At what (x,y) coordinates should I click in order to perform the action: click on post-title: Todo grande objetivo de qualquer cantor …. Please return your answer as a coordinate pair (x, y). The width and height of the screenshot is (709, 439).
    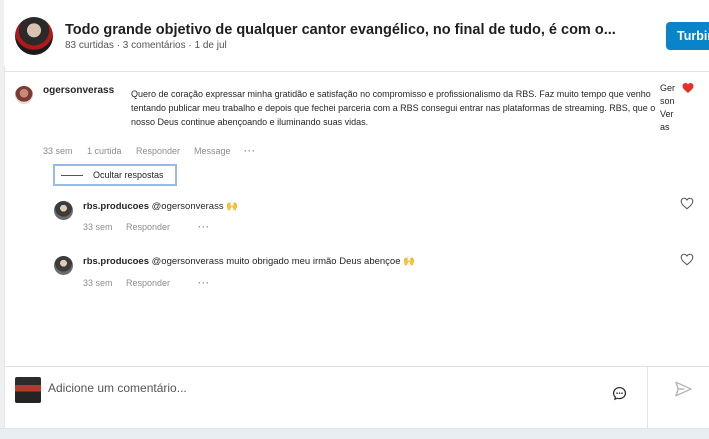
    Looking at the image, I should click on (340, 30).